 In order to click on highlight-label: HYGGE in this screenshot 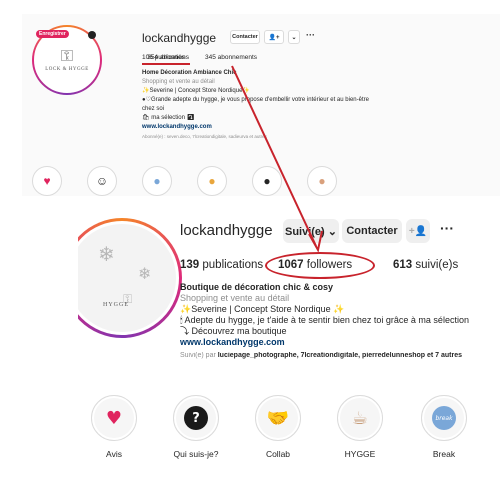, I will do `click(360, 454)`.